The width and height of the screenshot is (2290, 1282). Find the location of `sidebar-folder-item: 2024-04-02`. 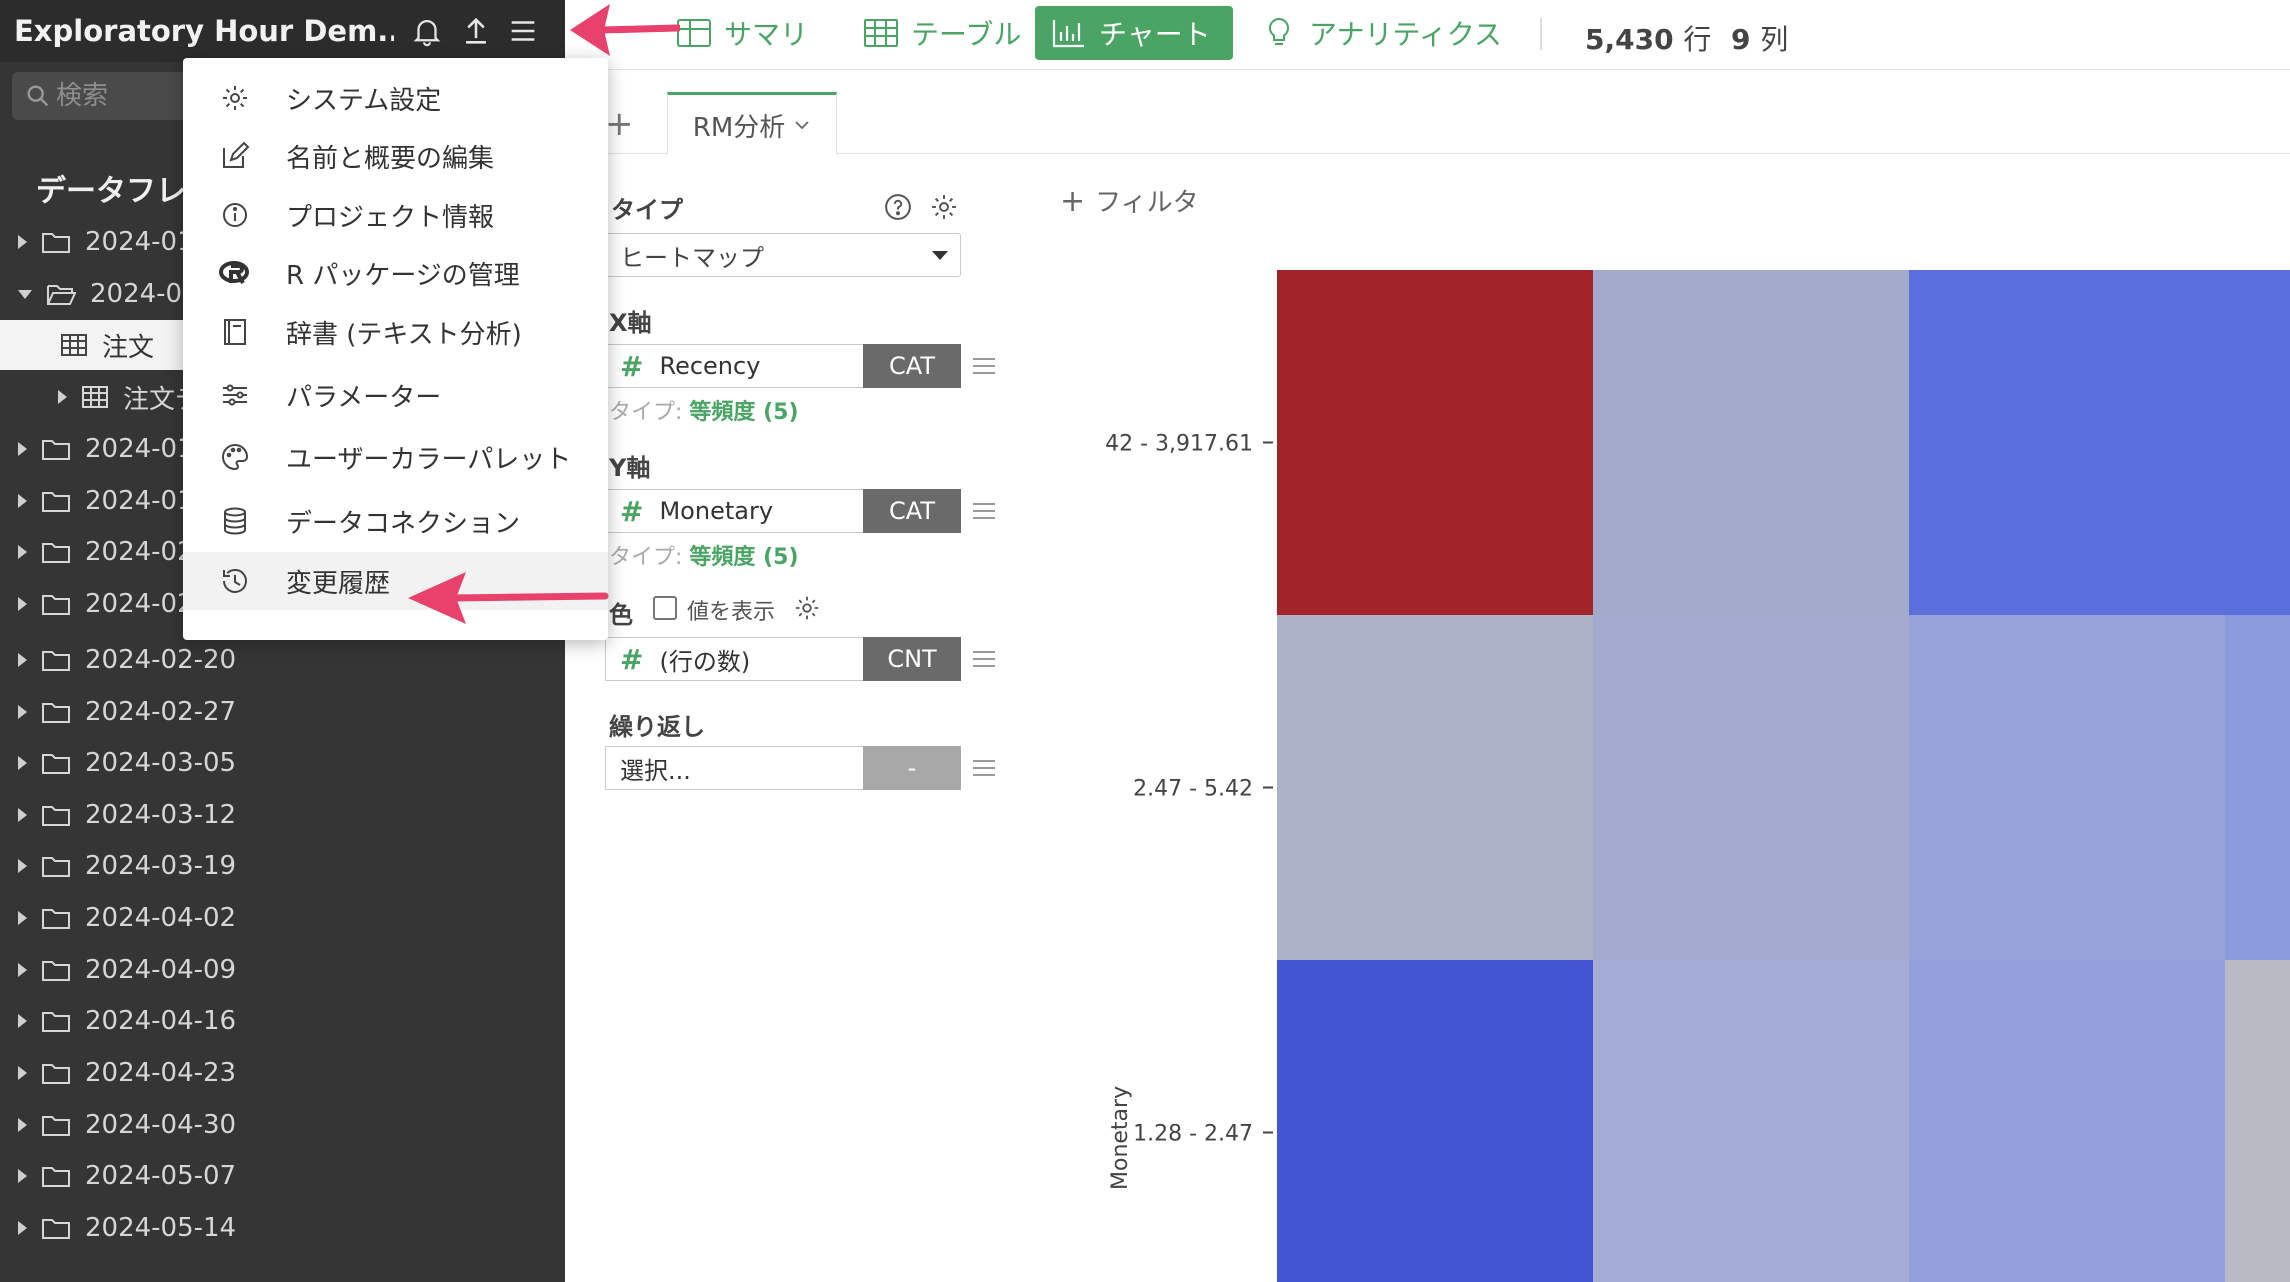

sidebar-folder-item: 2024-04-02 is located at coordinates (282, 918).